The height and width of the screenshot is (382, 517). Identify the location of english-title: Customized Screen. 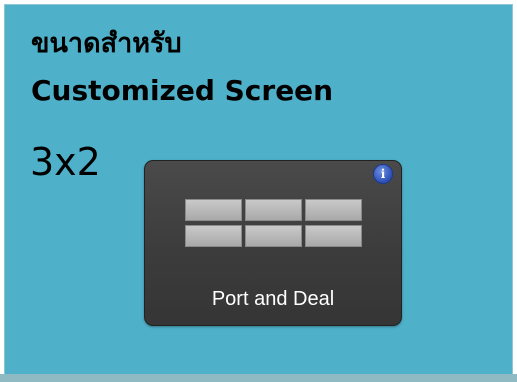
(182, 90).